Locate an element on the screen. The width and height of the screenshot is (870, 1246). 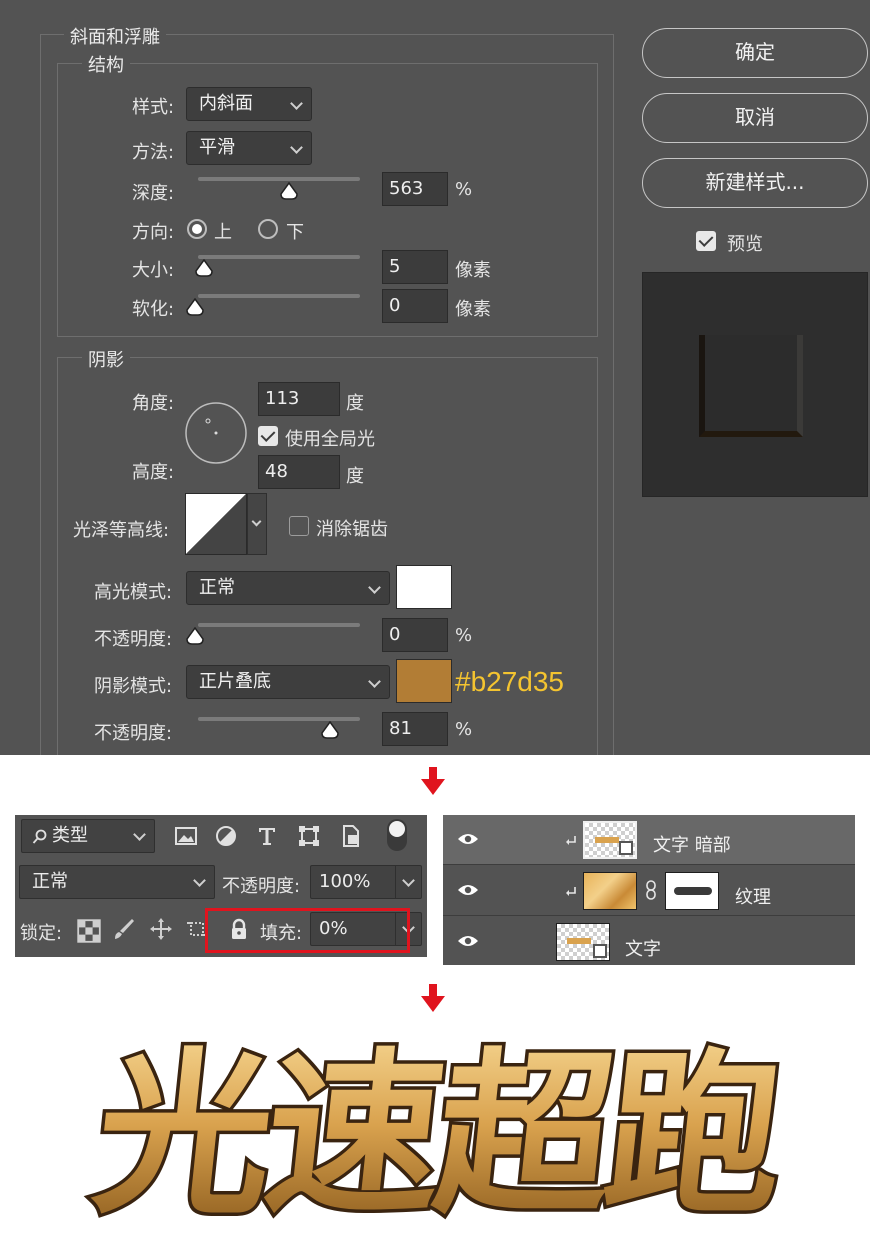
shadow-opacity-label: 不透明度: is located at coordinates (133, 733).